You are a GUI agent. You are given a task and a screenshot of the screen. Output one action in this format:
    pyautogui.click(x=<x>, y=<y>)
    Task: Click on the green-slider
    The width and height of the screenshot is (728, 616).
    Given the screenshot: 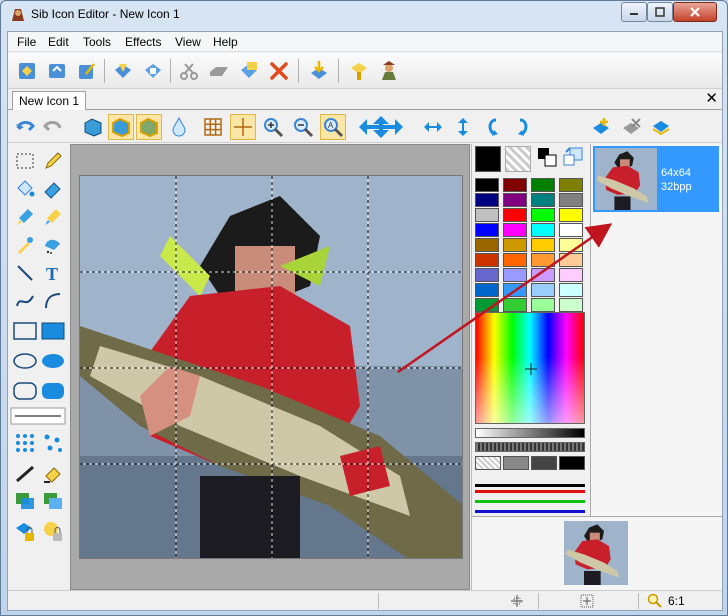 What is the action you would take?
    pyautogui.click(x=530, y=501)
    